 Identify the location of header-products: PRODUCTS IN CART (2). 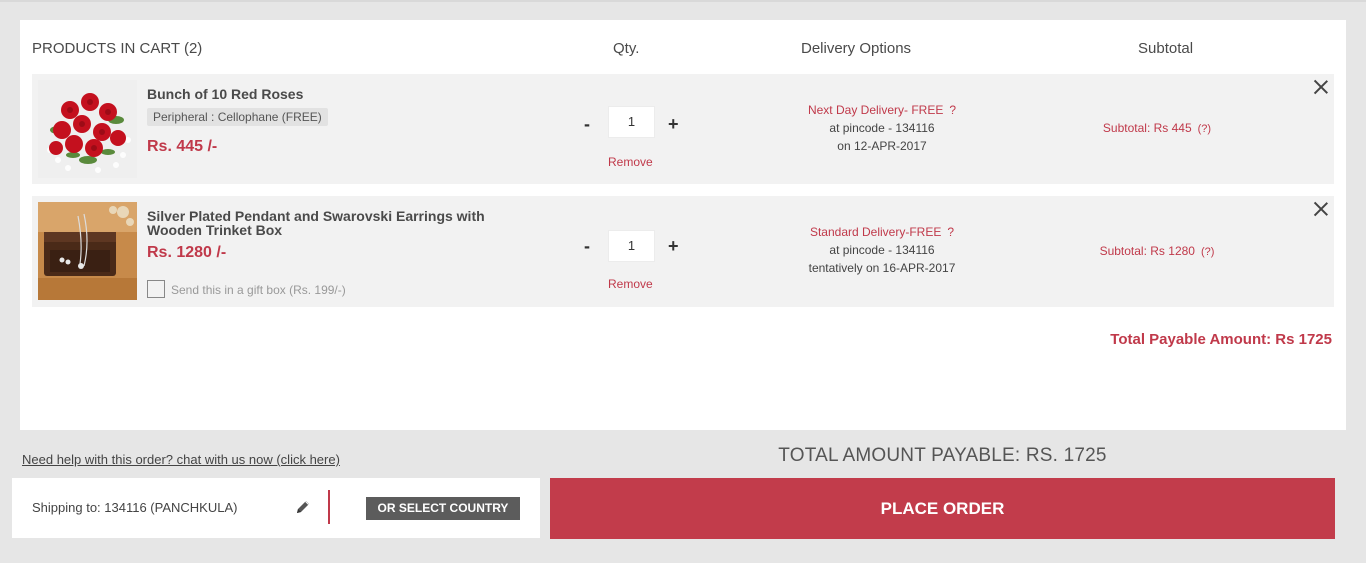
(117, 48).